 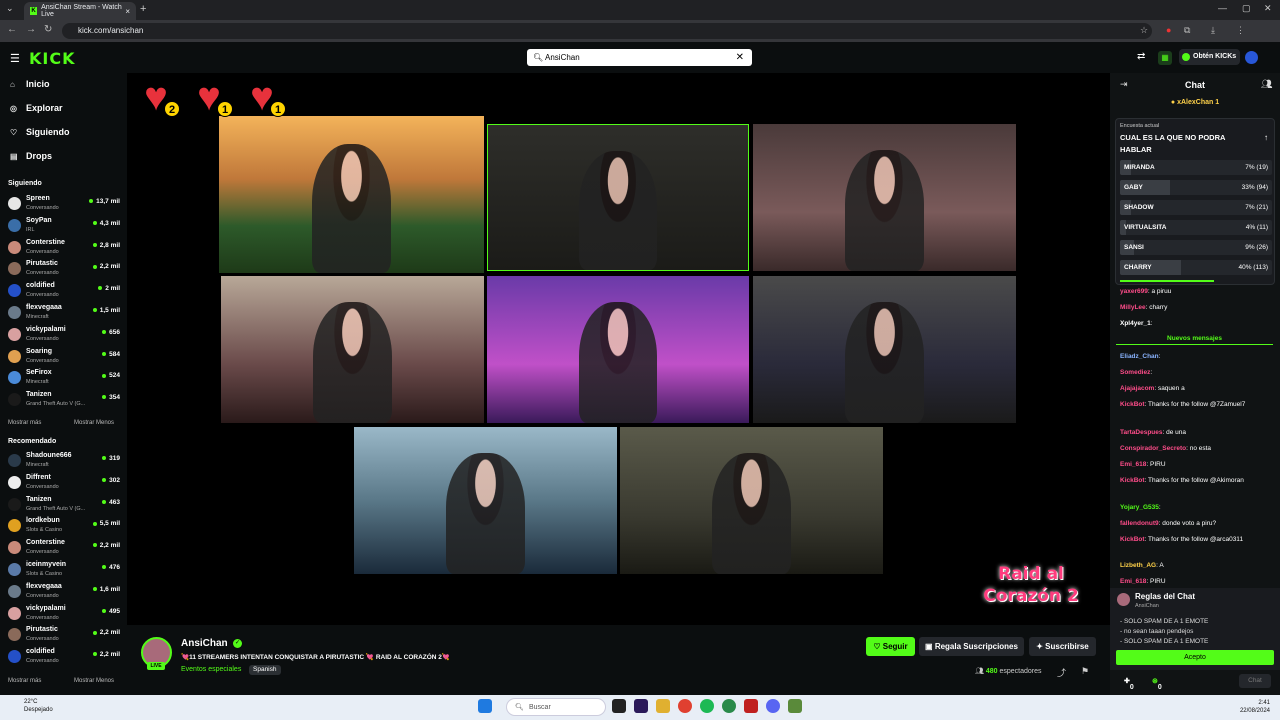 What do you see at coordinates (1266, 137) in the screenshot?
I see `collapse-poll-icon: ↑` at bounding box center [1266, 137].